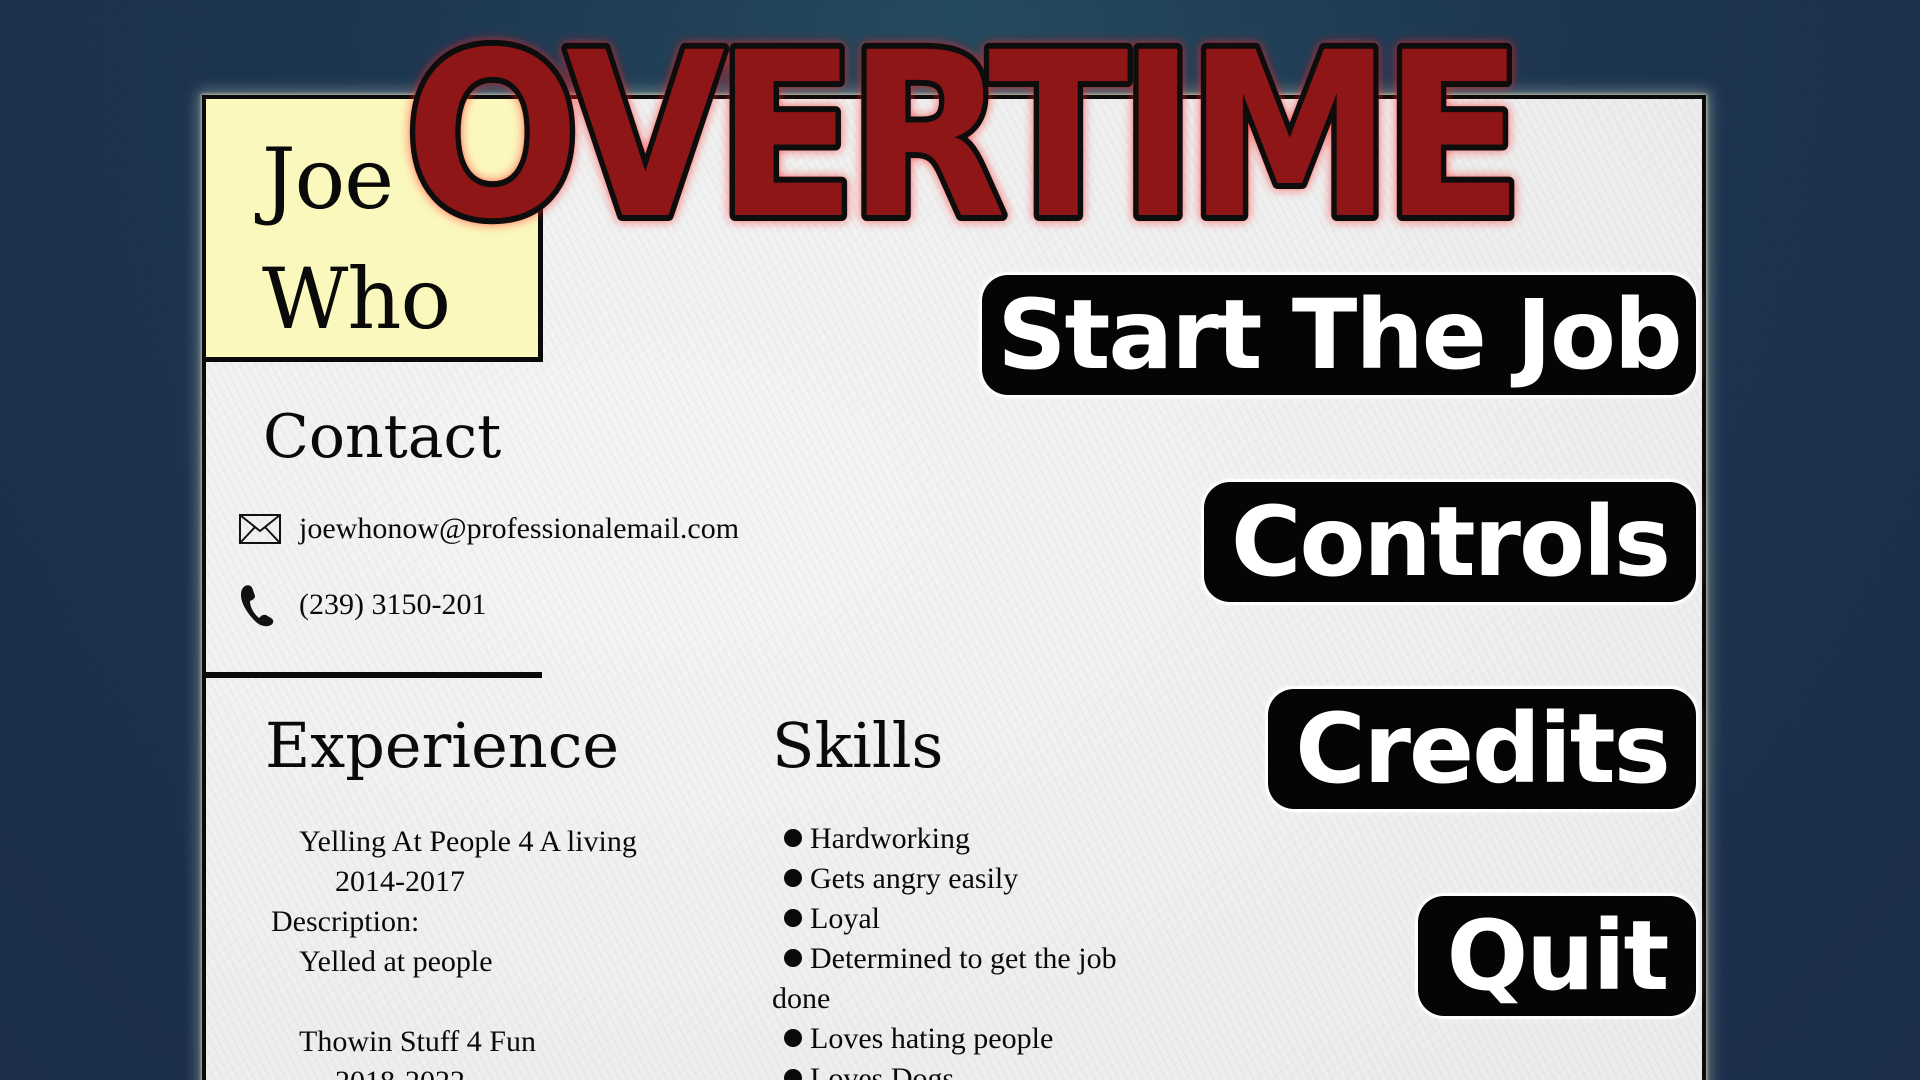  I want to click on section-divider, so click(374, 675).